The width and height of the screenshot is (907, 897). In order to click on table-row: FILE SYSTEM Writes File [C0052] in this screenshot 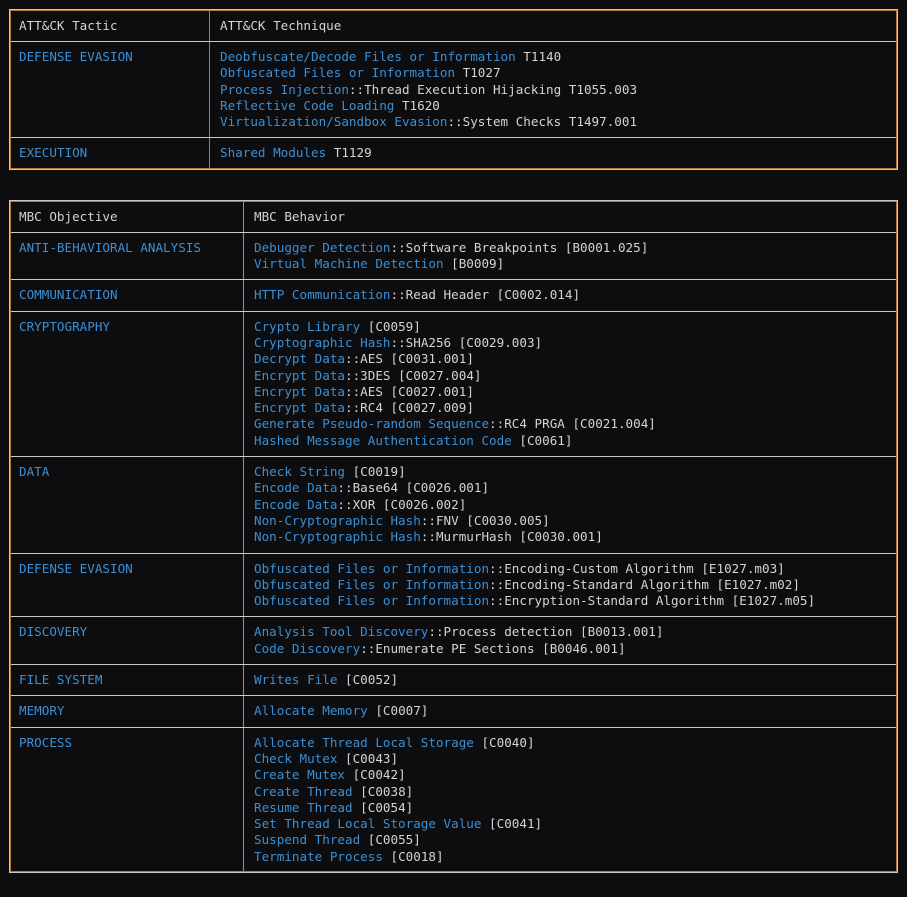, I will do `click(453, 680)`.